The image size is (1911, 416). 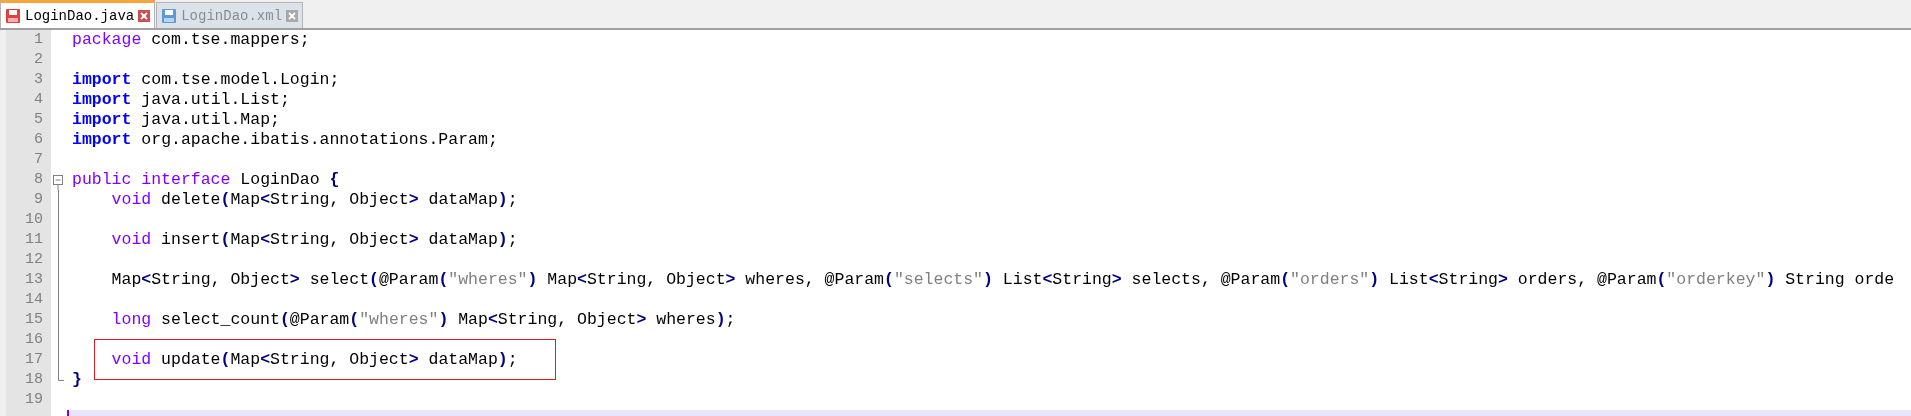 I want to click on line-number: 2, so click(x=38, y=59).